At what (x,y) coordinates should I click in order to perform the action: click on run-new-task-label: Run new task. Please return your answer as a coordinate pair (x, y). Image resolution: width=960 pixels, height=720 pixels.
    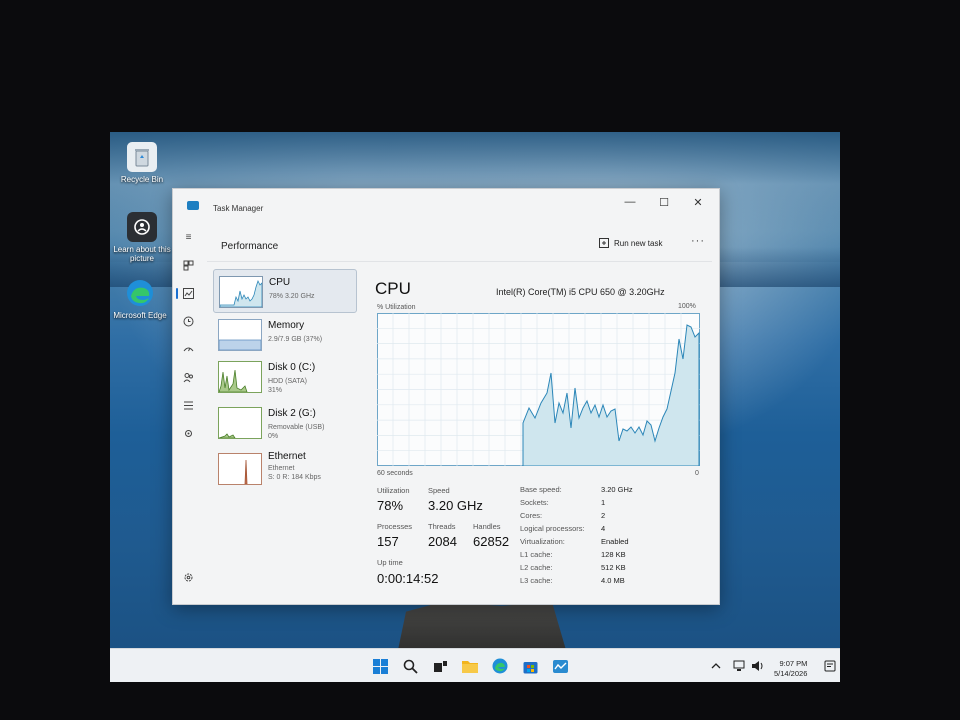
    Looking at the image, I should click on (638, 243).